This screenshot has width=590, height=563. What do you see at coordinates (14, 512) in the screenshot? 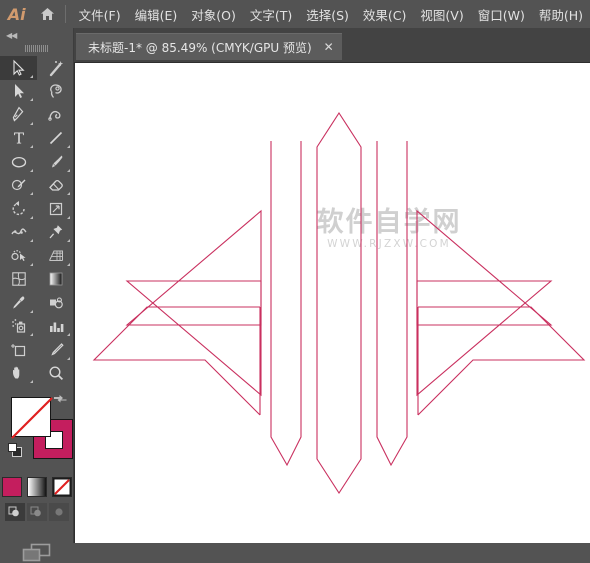
I see `draw-normal-button` at bounding box center [14, 512].